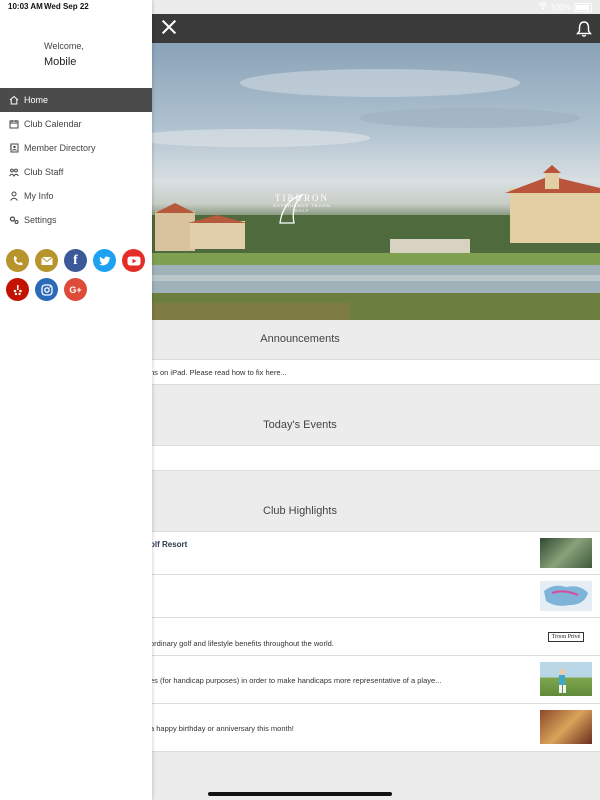 Image resolution: width=600 pixels, height=800 pixels. What do you see at coordinates (302, 208) in the screenshot?
I see `club-logo: TIBURON EXPERIENCE TROON GOLF` at bounding box center [302, 208].